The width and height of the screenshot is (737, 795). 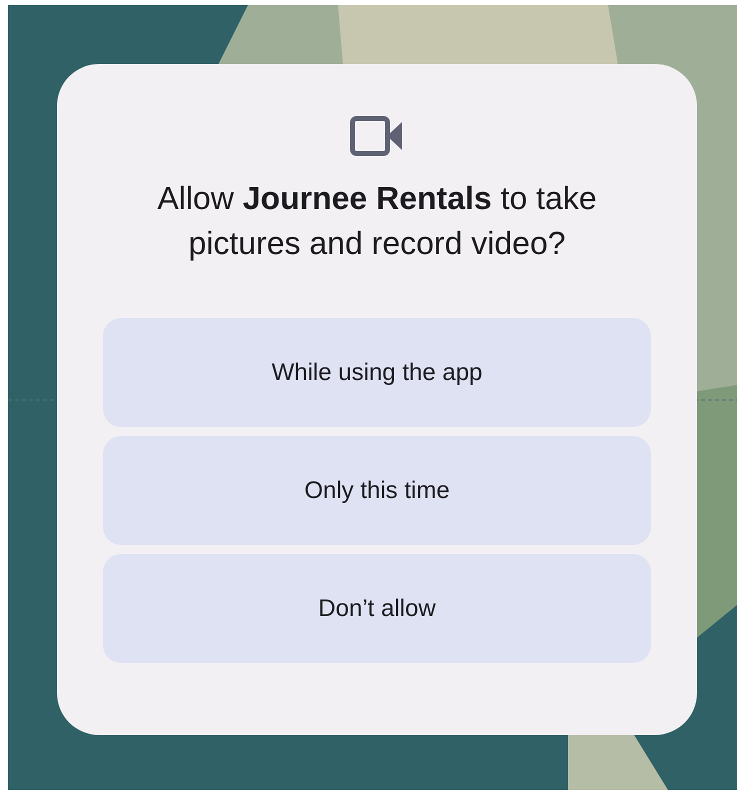 I want to click on permission-button: Don’t allow, so click(x=377, y=608).